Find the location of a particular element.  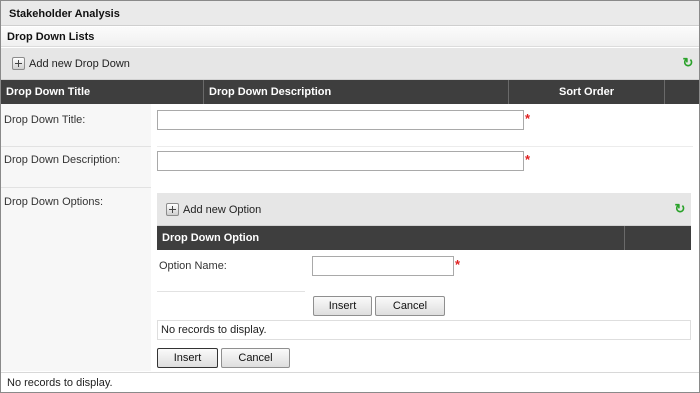

add-new-dropdown-label: Add new Drop Down is located at coordinates (79, 63).